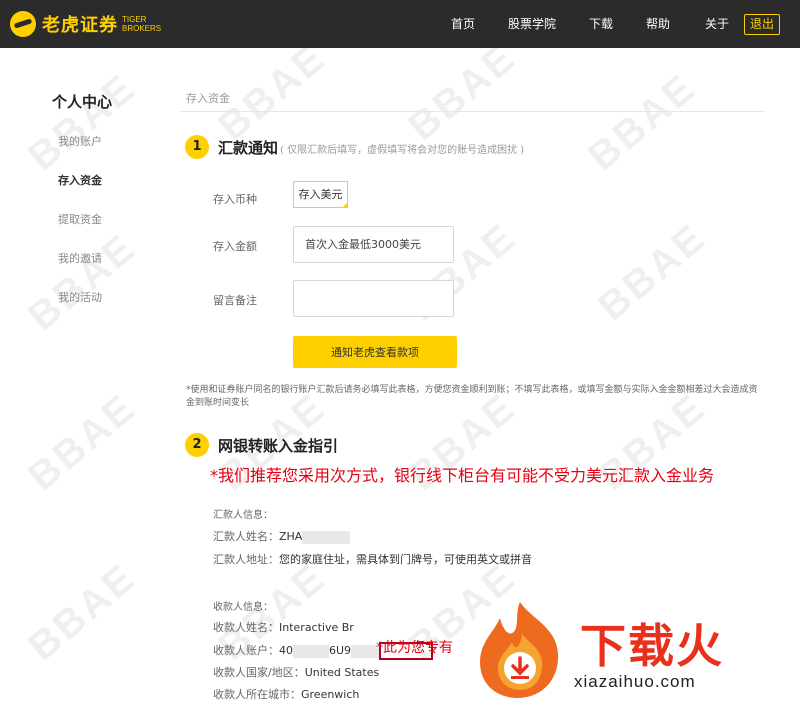 This screenshot has width=800, height=706. What do you see at coordinates (717, 24) in the screenshot?
I see `nav-about: 关于` at bounding box center [717, 24].